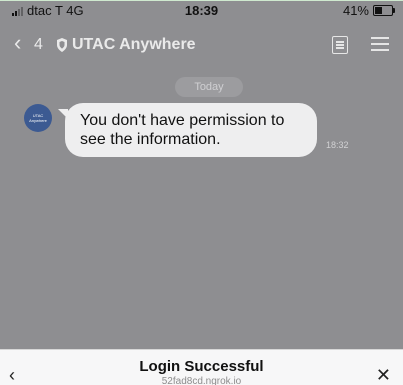 The width and height of the screenshot is (403, 385). Describe the element at coordinates (201, 45) in the screenshot. I see `chat-header: ‹ 4 UTAC Anywhere` at that location.